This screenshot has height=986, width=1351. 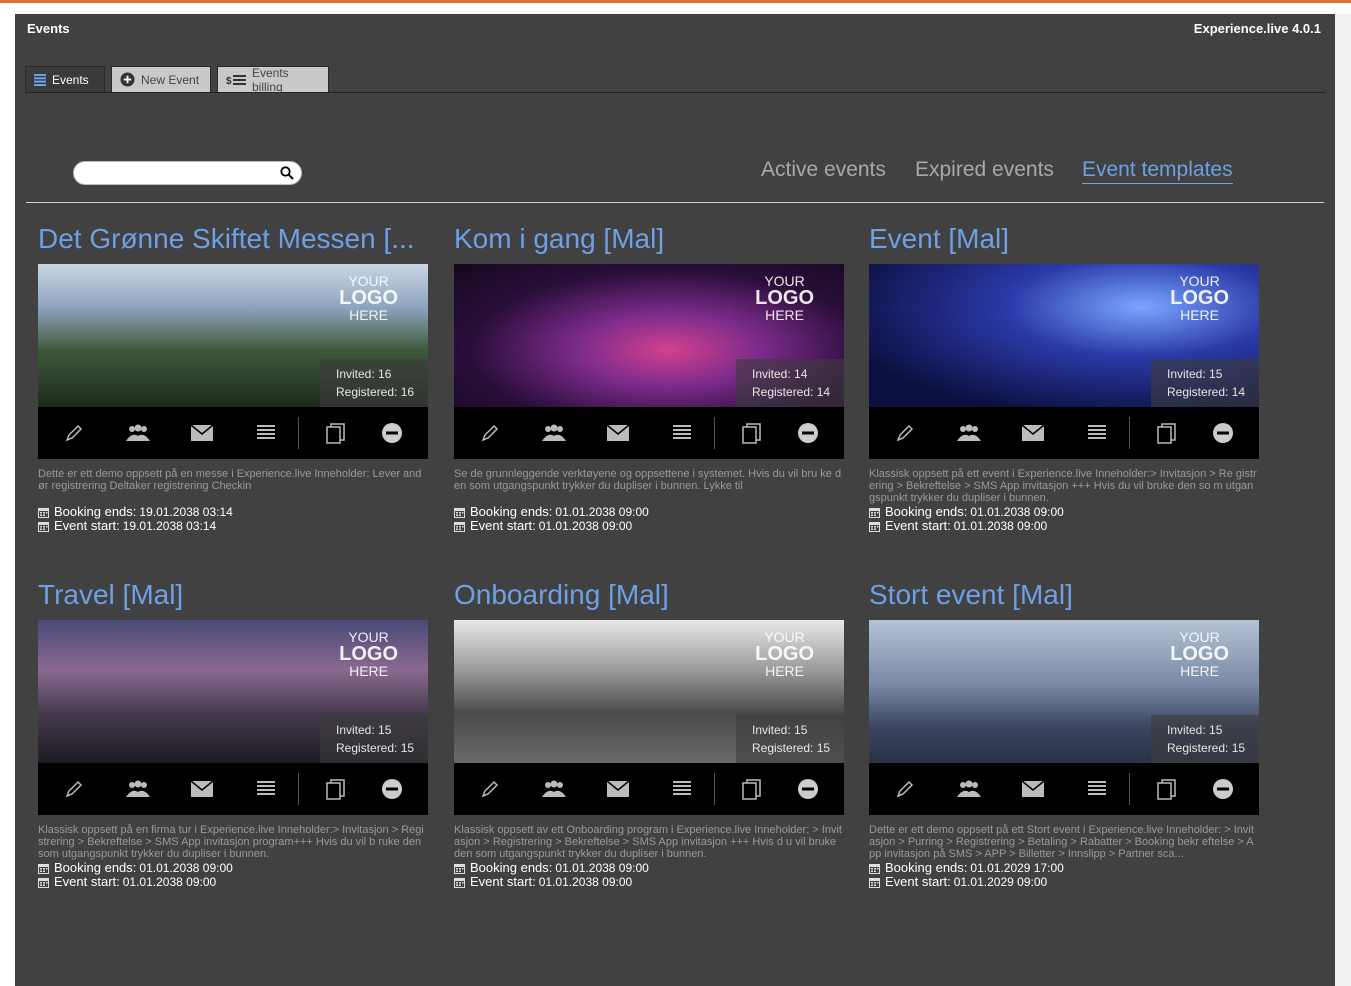 What do you see at coordinates (1064, 240) in the screenshot?
I see `event-title: Event [Mal]` at bounding box center [1064, 240].